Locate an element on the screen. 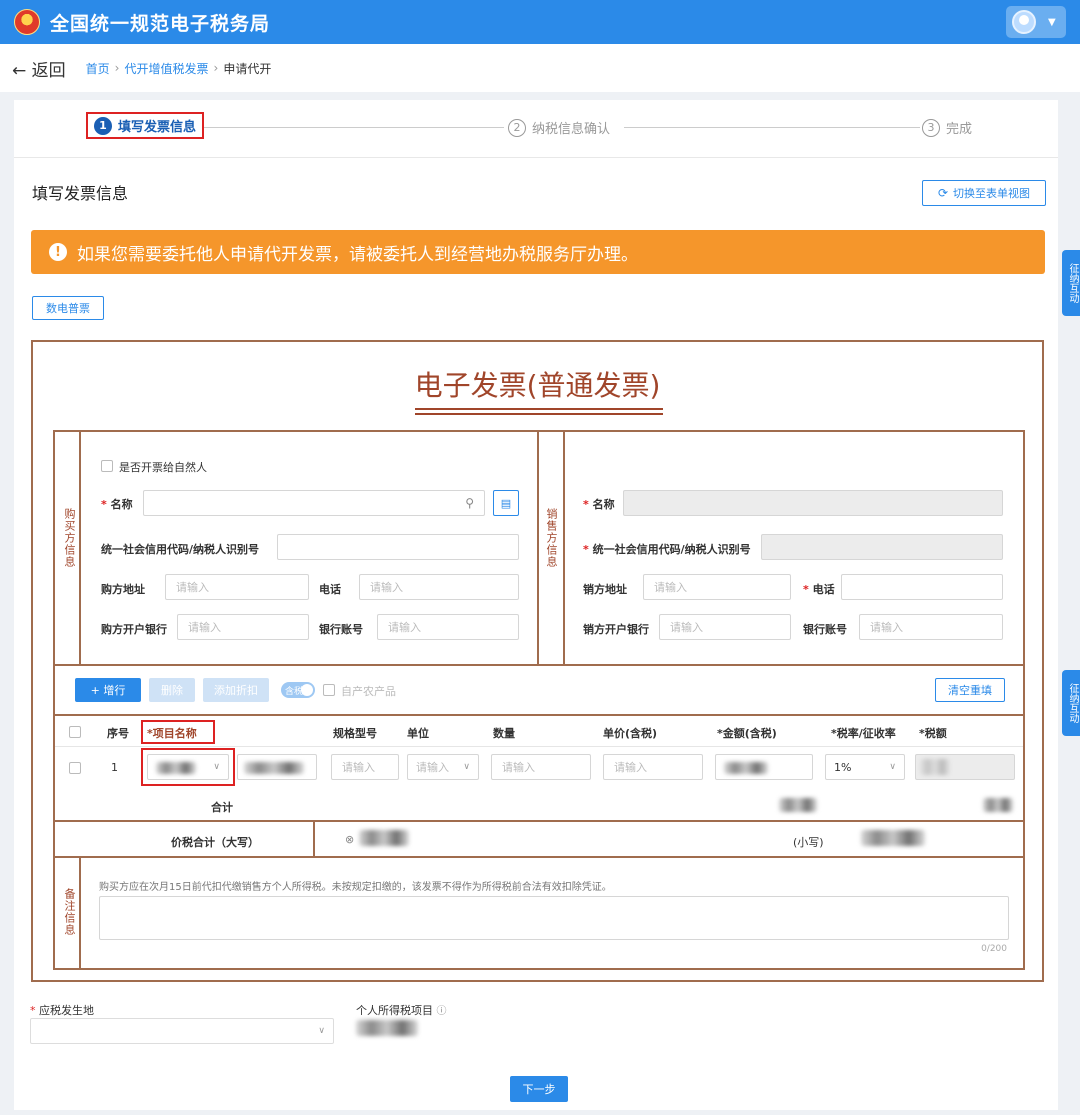  add-row-button: + 增行 is located at coordinates (108, 690).